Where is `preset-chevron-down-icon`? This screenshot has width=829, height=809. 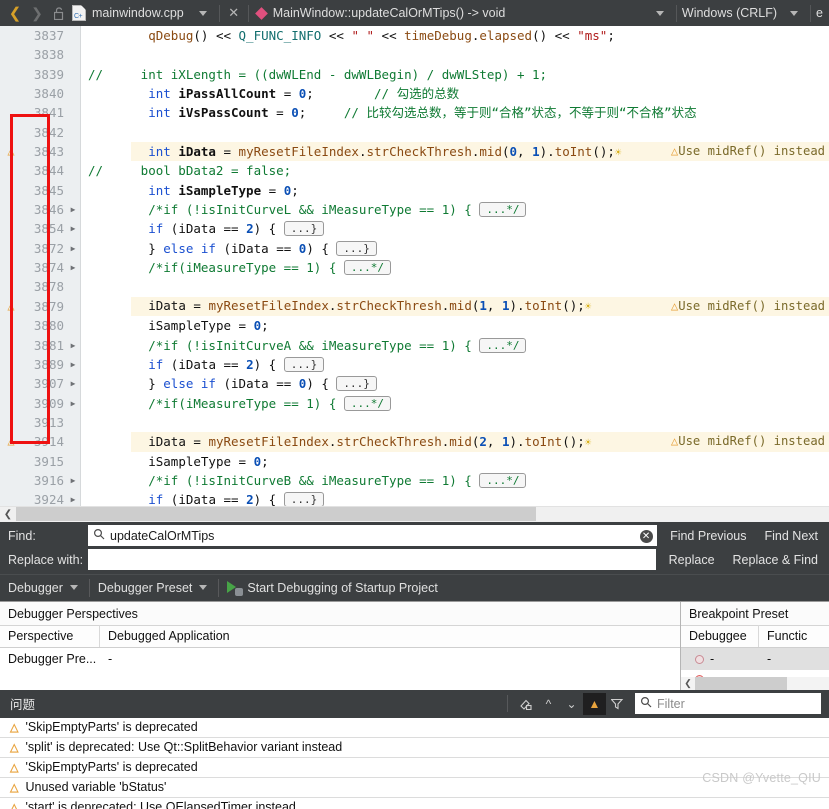
preset-chevron-down-icon is located at coordinates (203, 588).